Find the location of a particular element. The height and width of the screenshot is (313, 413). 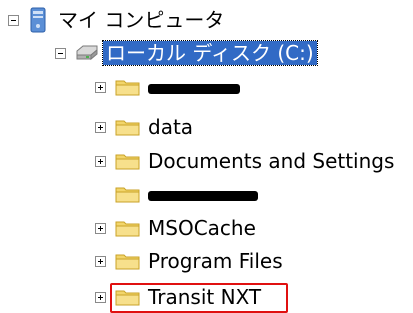

tree-node-folder-msocache: MSOCache is located at coordinates (177, 228).